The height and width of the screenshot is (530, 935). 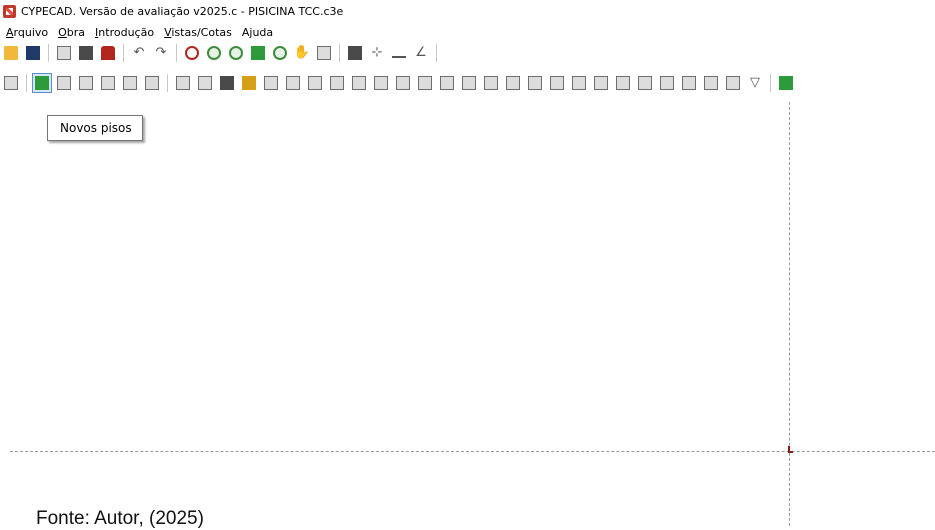 I want to click on wall-support-button, so click(x=711, y=83).